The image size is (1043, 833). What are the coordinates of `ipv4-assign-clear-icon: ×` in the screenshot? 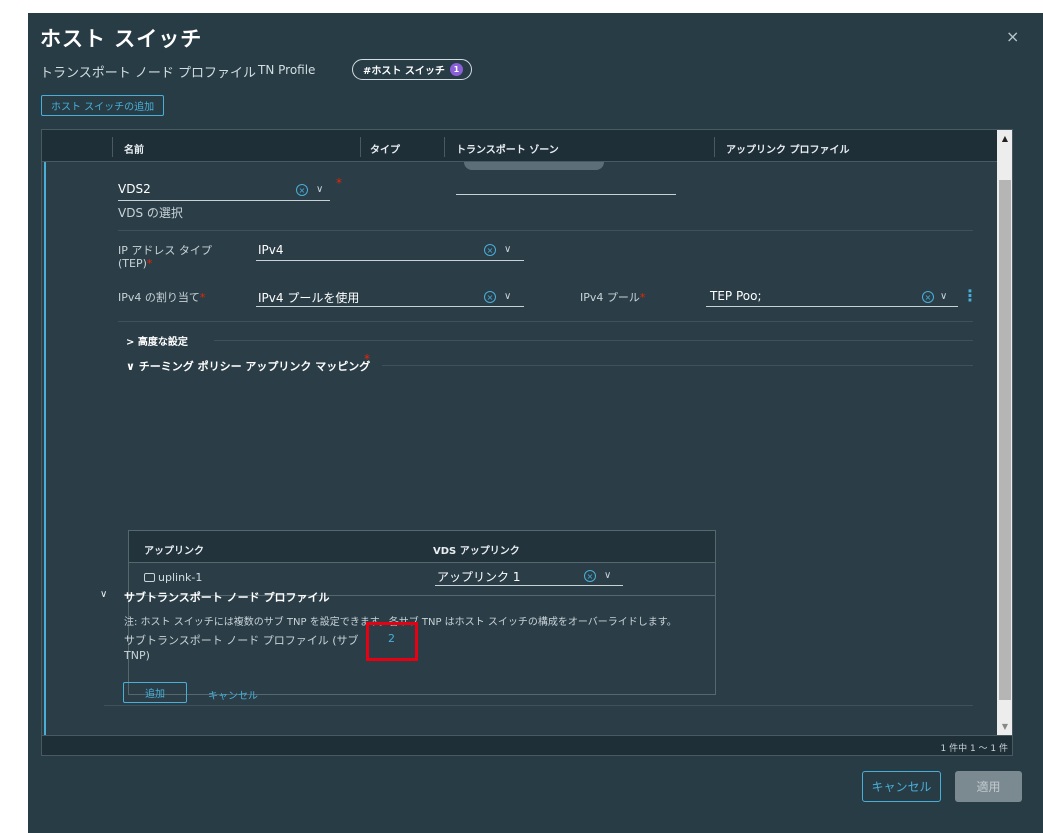 It's located at (490, 297).